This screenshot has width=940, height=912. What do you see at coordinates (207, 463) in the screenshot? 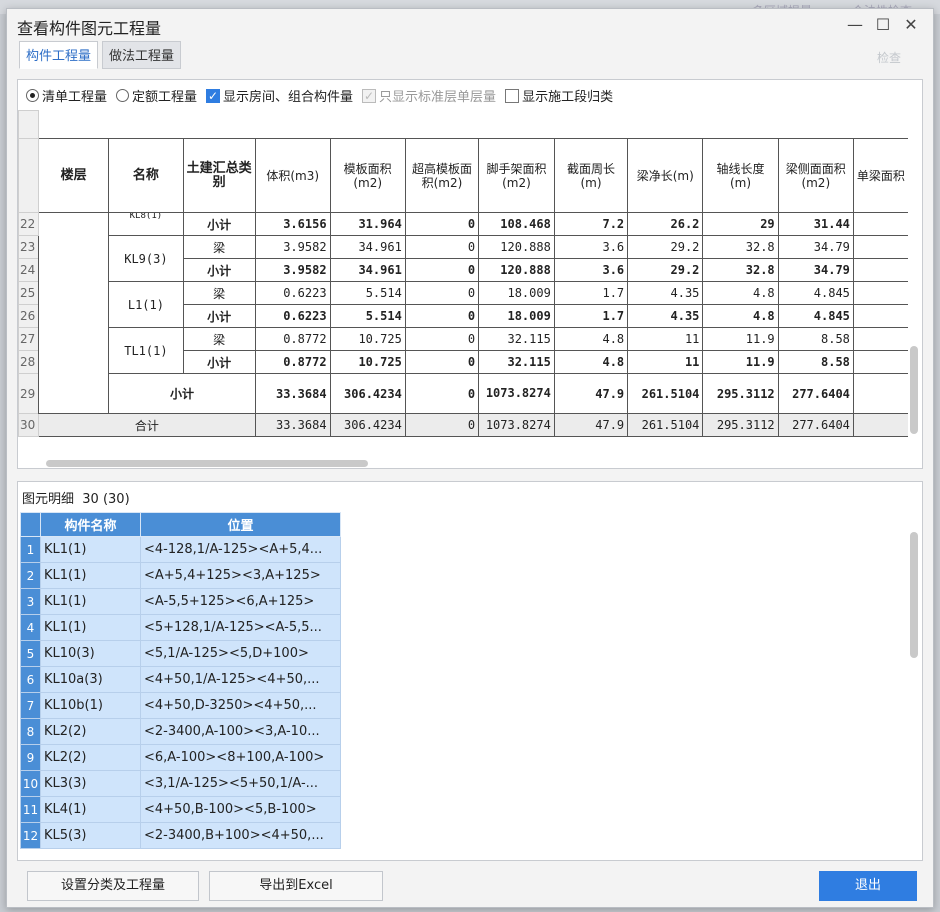
I see `scroll-thumb` at bounding box center [207, 463].